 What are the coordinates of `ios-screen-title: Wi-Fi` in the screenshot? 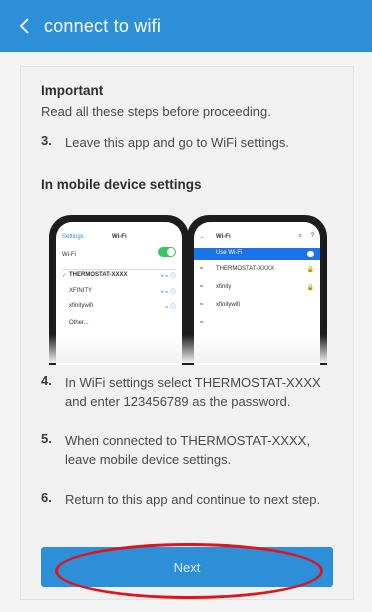 It's located at (119, 237).